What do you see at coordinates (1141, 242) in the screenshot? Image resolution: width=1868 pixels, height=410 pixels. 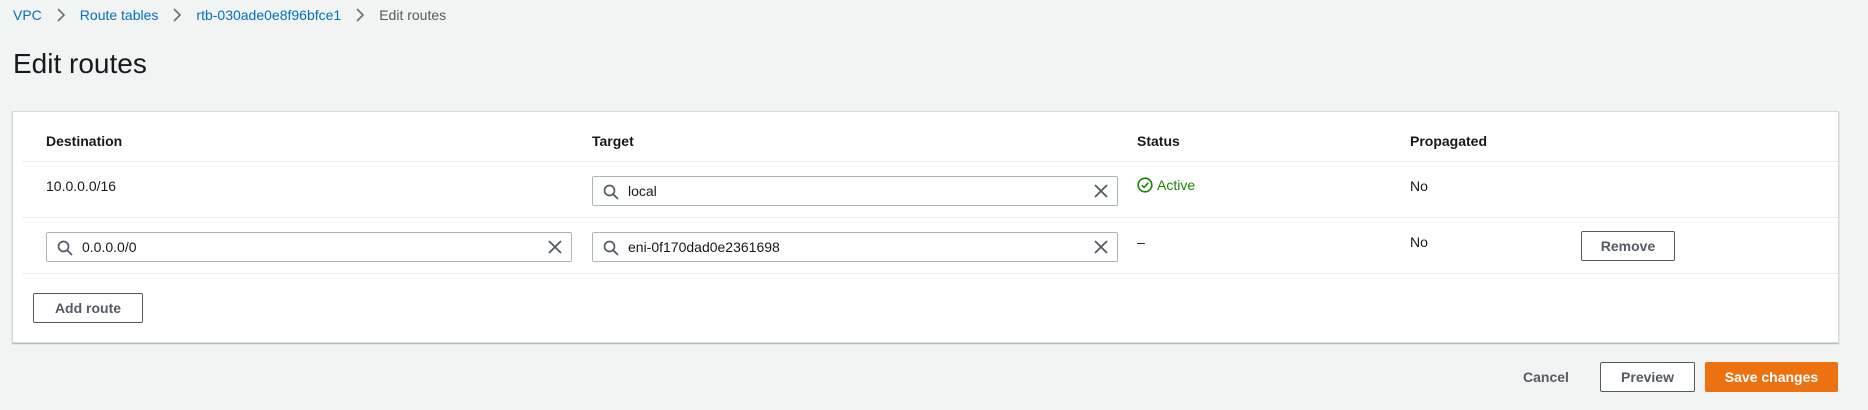 I see `status-text: –` at bounding box center [1141, 242].